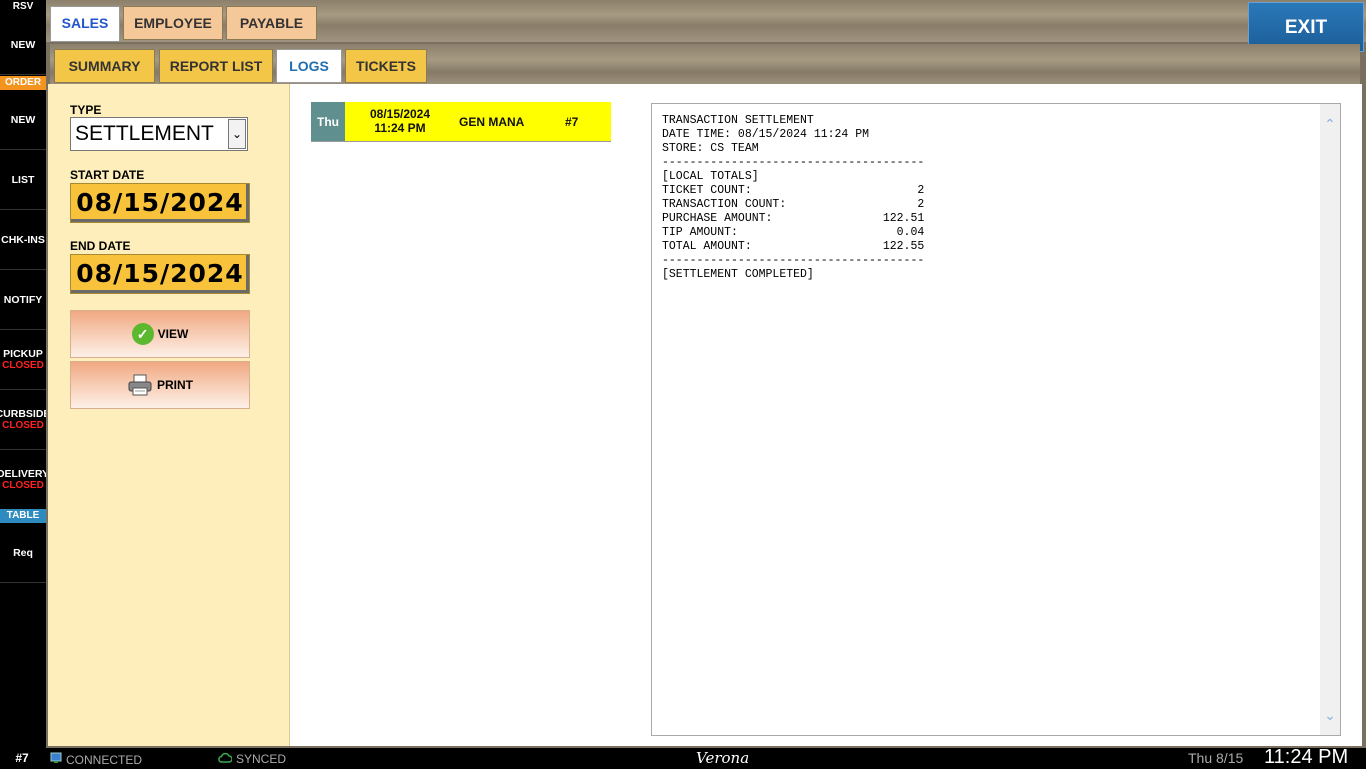  I want to click on log-ticket-number: #7, so click(572, 122).